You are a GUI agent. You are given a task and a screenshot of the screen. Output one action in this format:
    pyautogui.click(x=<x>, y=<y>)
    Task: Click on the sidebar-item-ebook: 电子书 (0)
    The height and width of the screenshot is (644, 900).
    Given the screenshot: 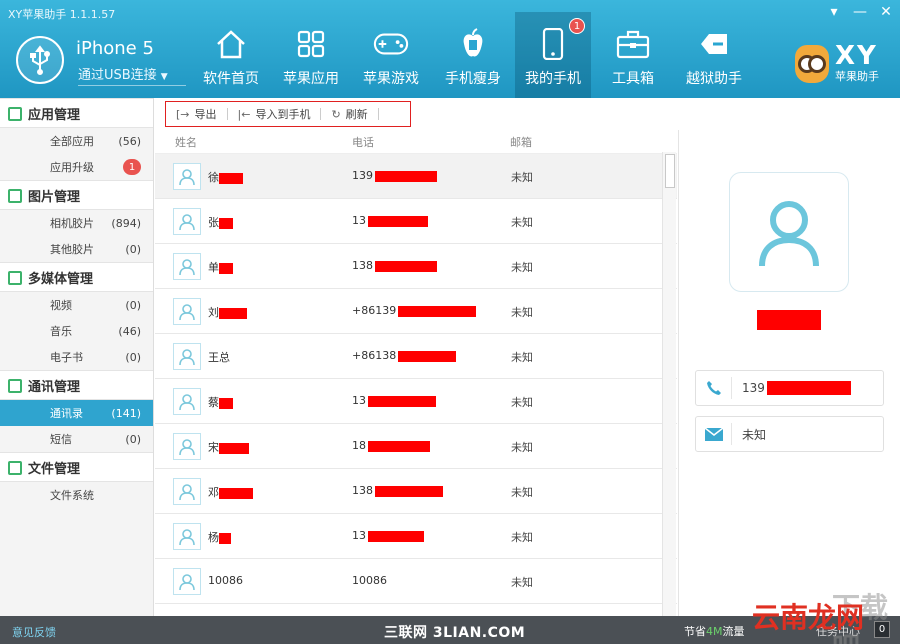 What is the action you would take?
    pyautogui.click(x=76, y=357)
    